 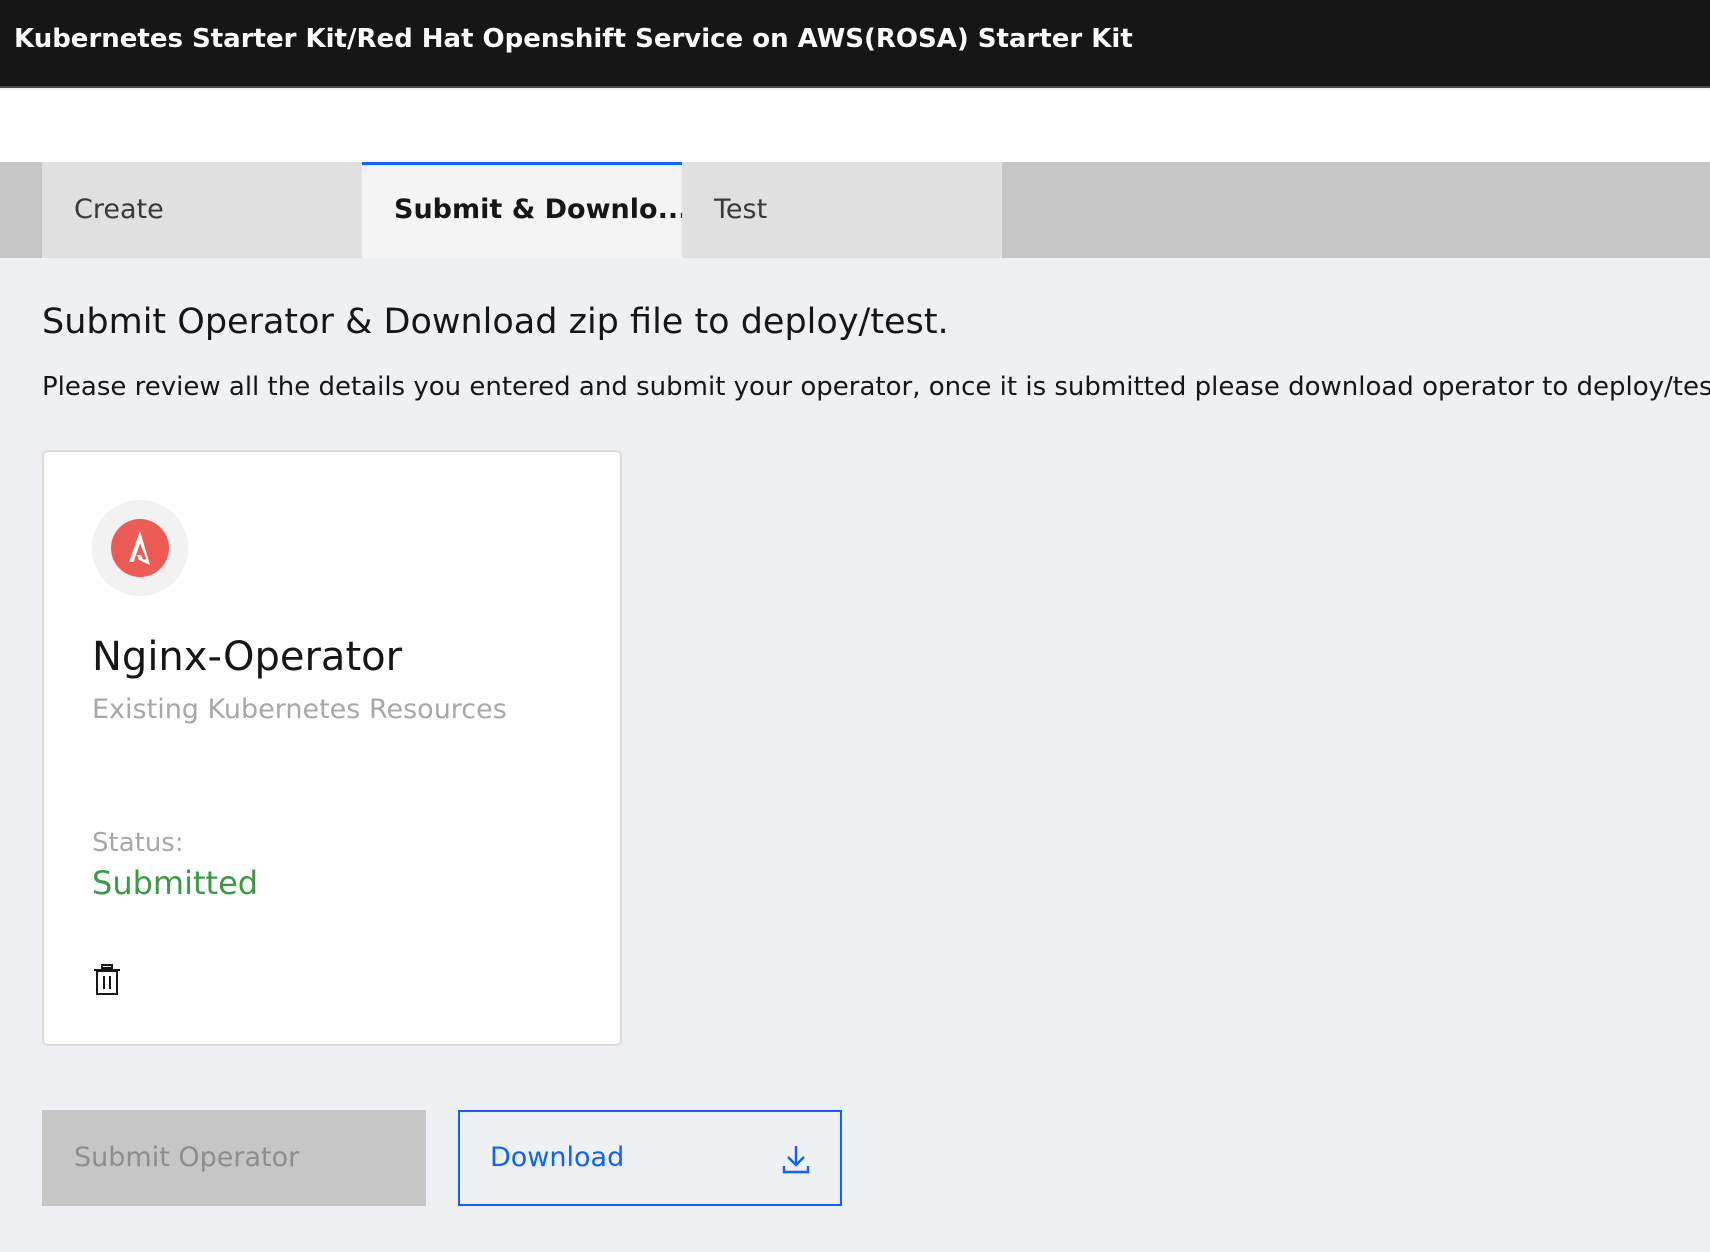 I want to click on submit-operator-button: Submit Operator, so click(x=234, y=1158).